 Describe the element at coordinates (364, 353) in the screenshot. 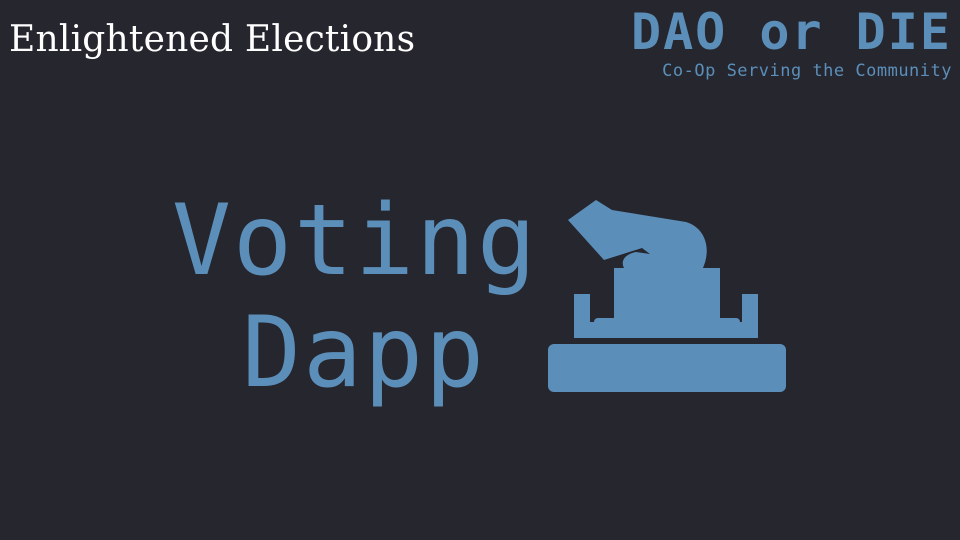

I see `hero-line-dapp: Dapp` at that location.